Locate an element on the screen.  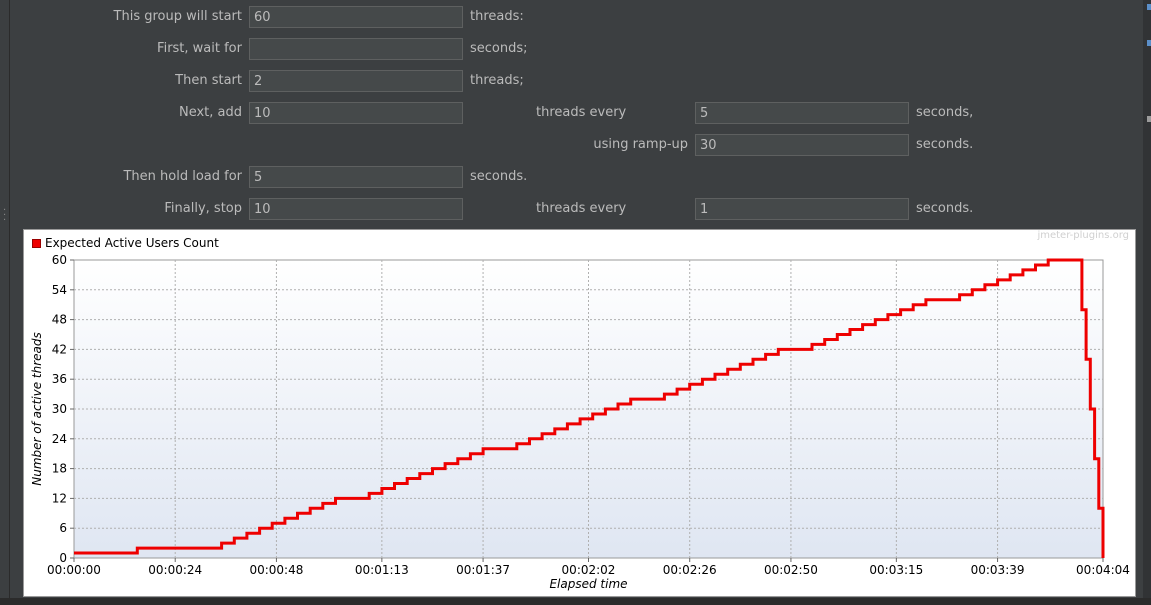
x-tick-label: 00:03:15 is located at coordinates (896, 570).